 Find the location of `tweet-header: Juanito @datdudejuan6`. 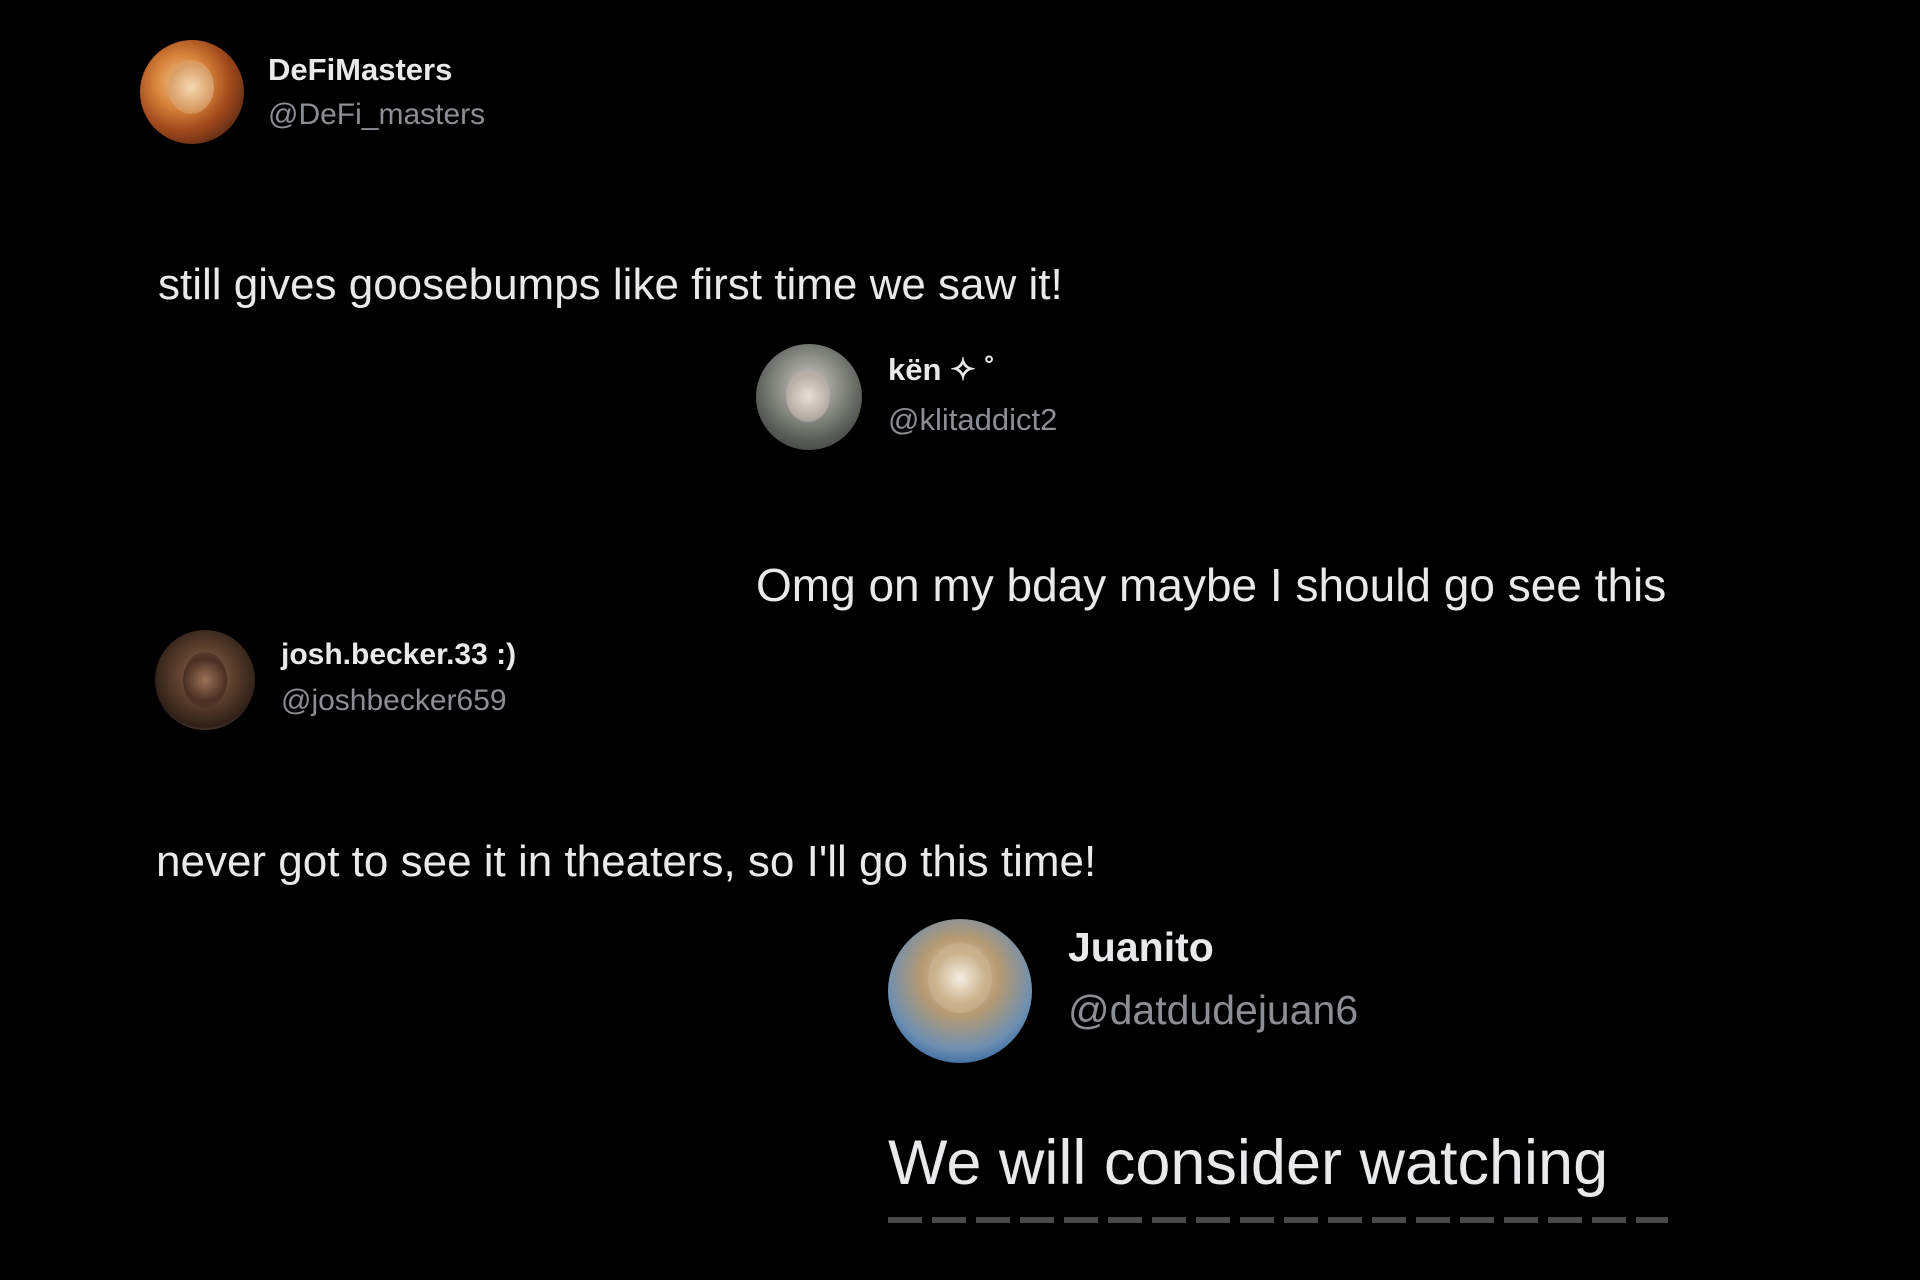

tweet-header: Juanito @datdudejuan6 is located at coordinates (1310, 984).